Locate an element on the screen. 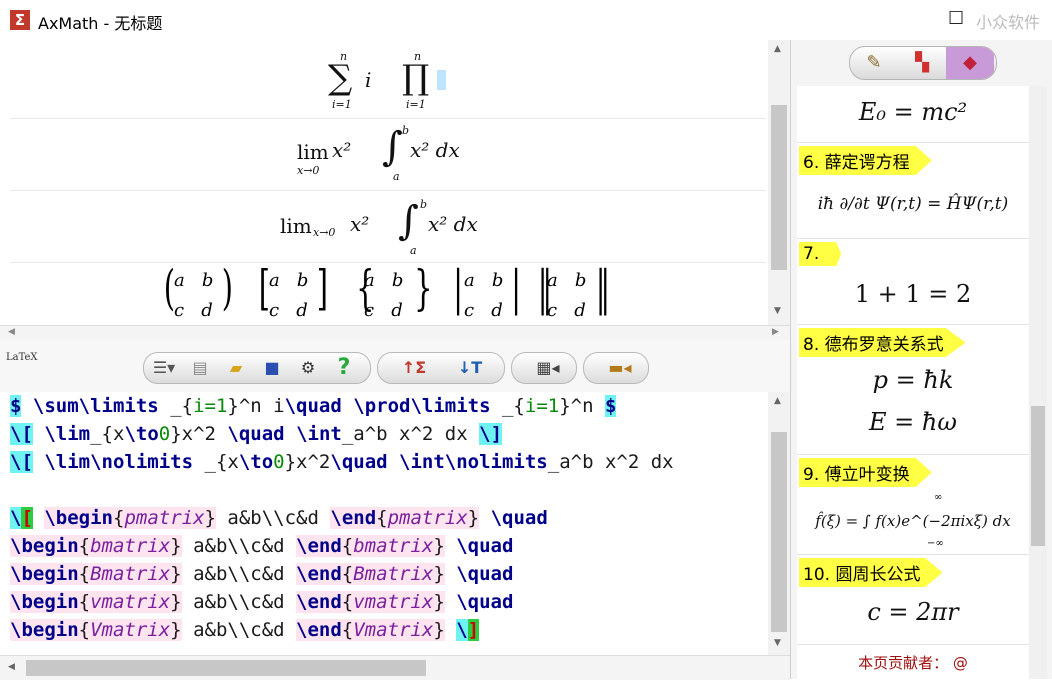 The height and width of the screenshot is (680, 1052). settings-icon: ⚙ is located at coordinates (308, 368).